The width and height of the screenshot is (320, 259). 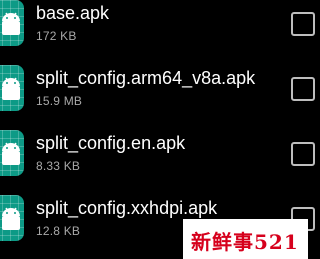 I want to click on file-name: split_config.xxhdpi.apk, so click(x=127, y=208).